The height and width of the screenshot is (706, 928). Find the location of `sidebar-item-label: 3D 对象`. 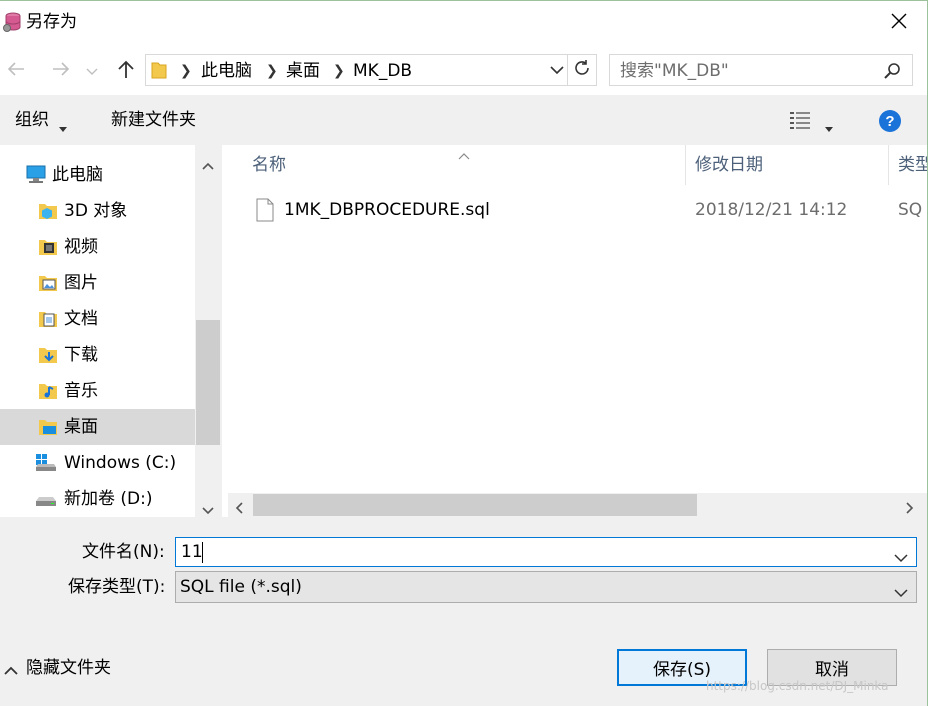

sidebar-item-label: 3D 对象 is located at coordinates (96, 211).